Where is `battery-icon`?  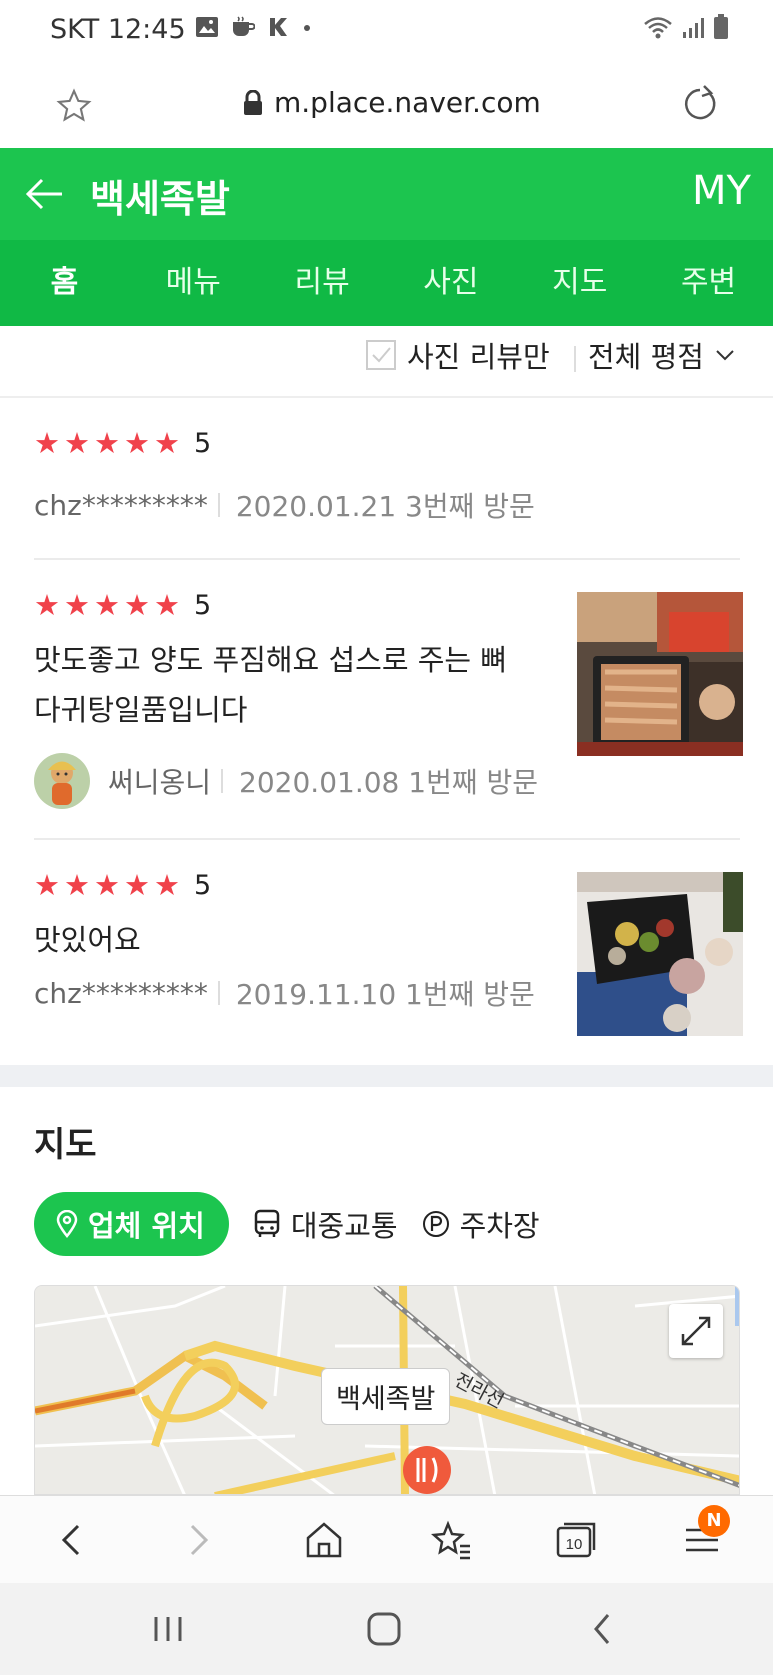 battery-icon is located at coordinates (721, 26).